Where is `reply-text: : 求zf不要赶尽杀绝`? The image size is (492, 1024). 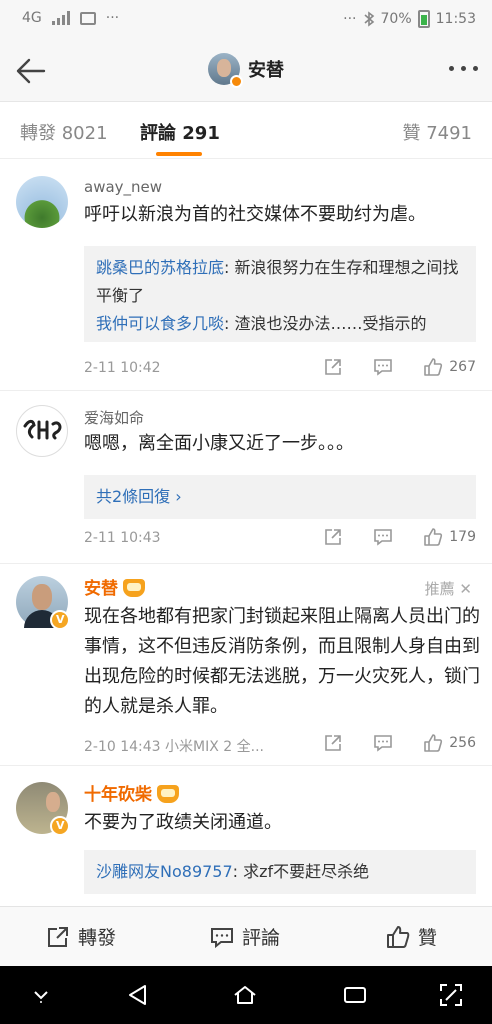
reply-text: : 求zf不要赶尽杀绝 is located at coordinates (301, 871).